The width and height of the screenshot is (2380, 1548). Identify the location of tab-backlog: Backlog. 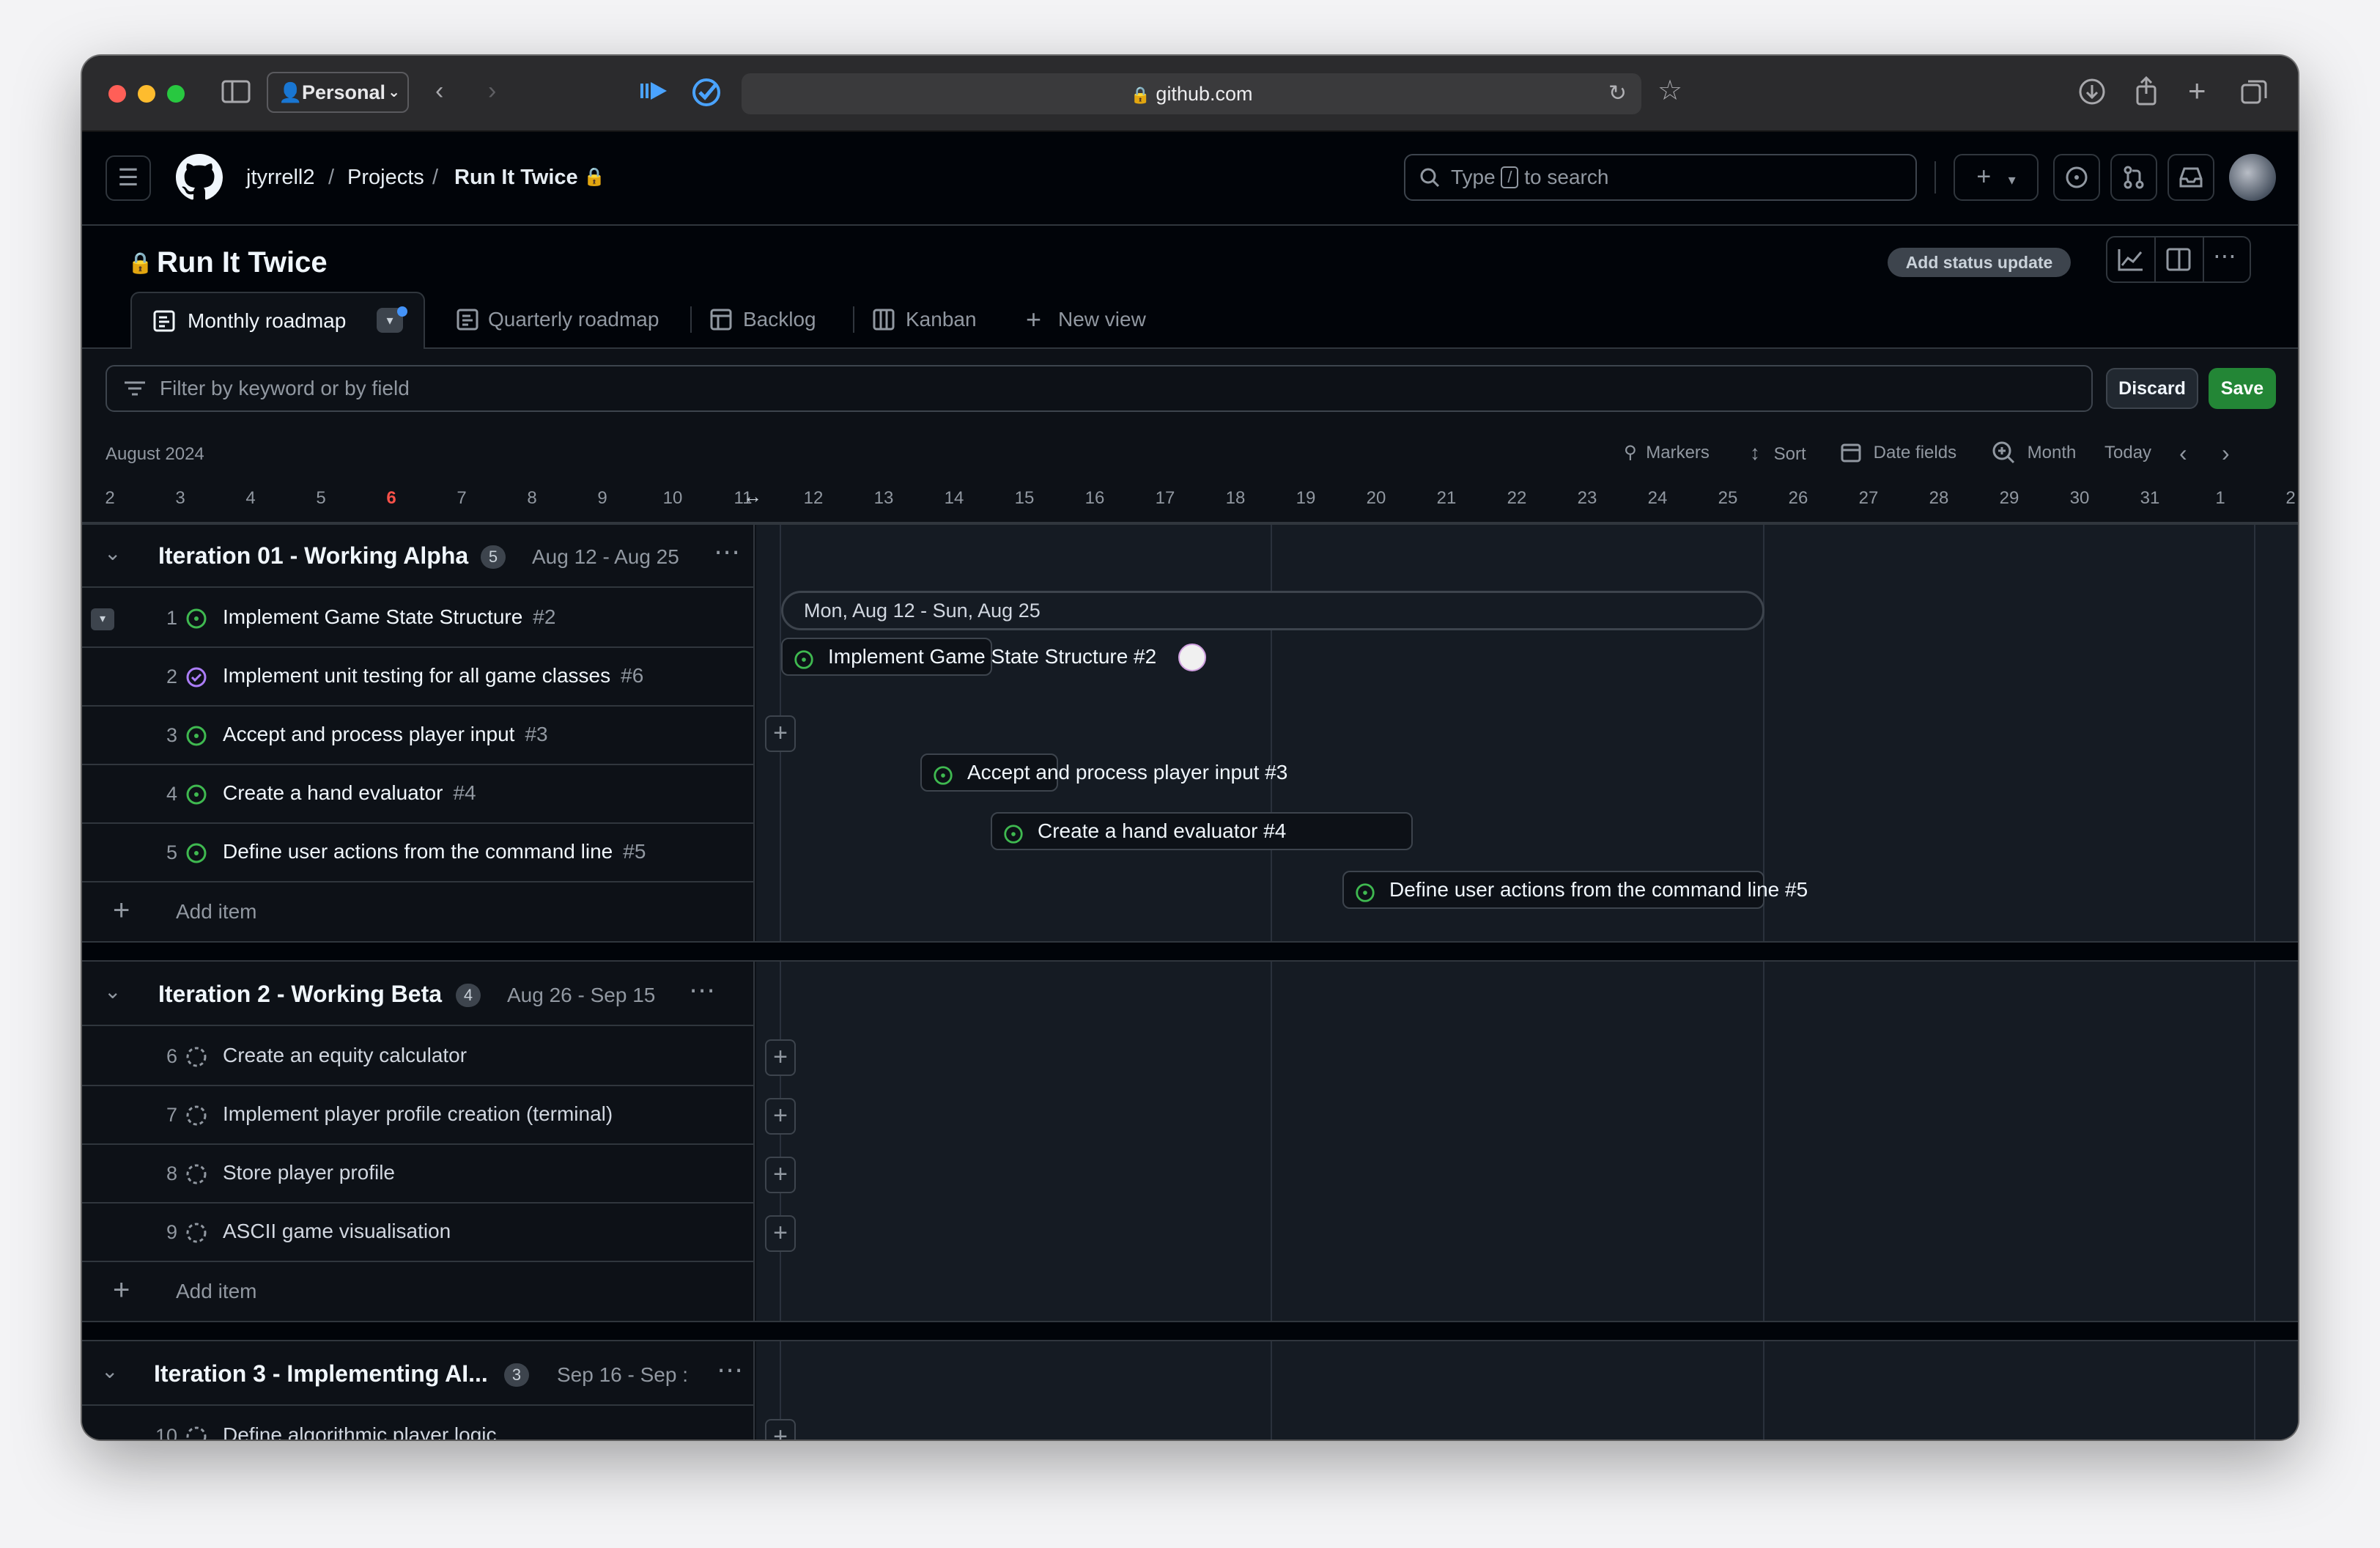
(775, 319).